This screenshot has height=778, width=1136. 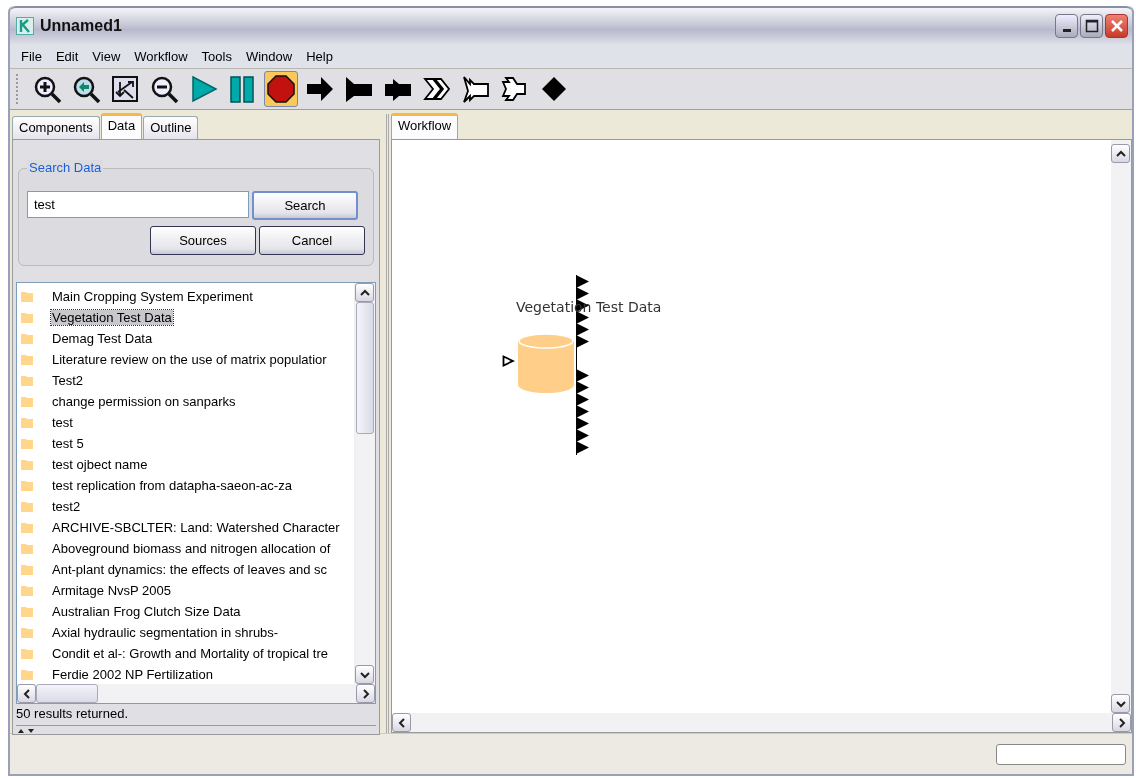 What do you see at coordinates (319, 56) in the screenshot?
I see `menu-item: Help` at bounding box center [319, 56].